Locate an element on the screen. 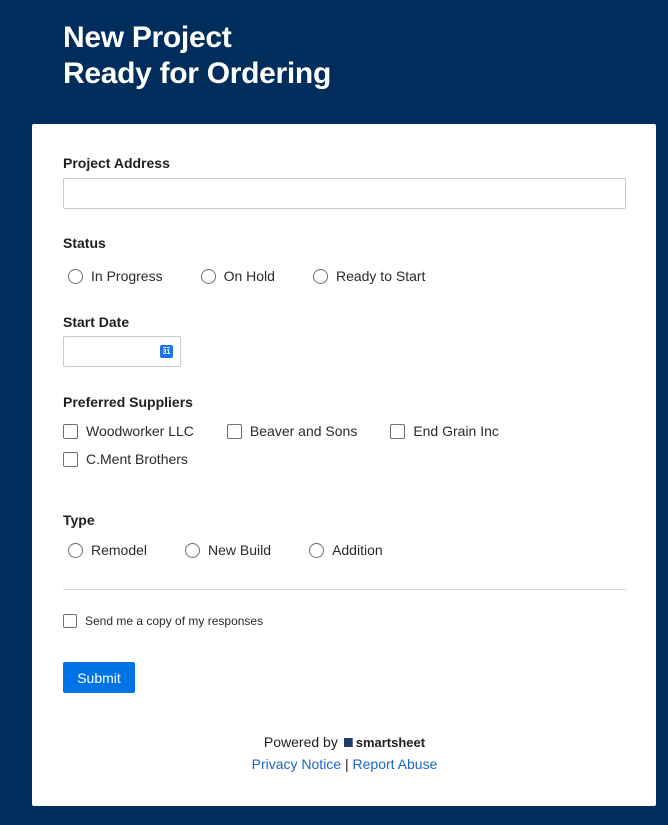  supplier-option-label: Woodworker LLC is located at coordinates (140, 431).